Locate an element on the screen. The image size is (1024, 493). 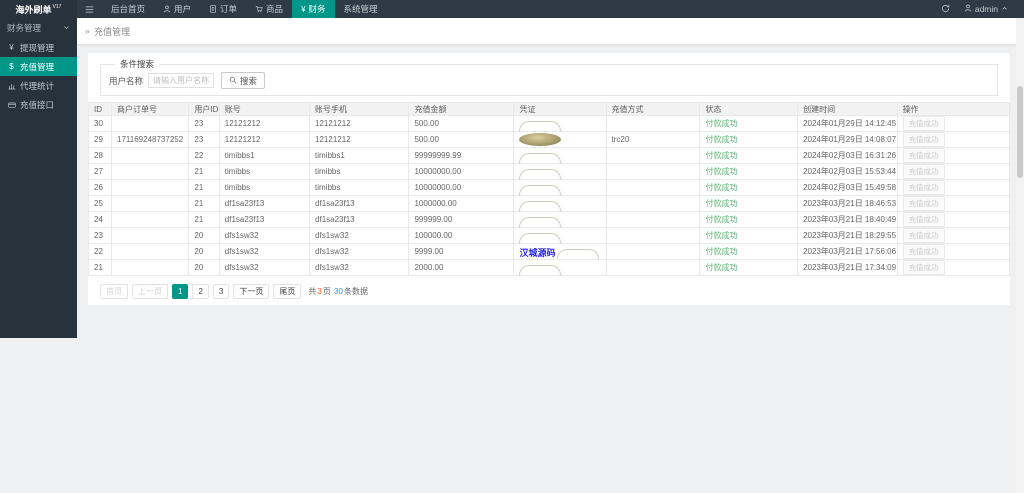
recharge-api-icon is located at coordinates (11, 105).